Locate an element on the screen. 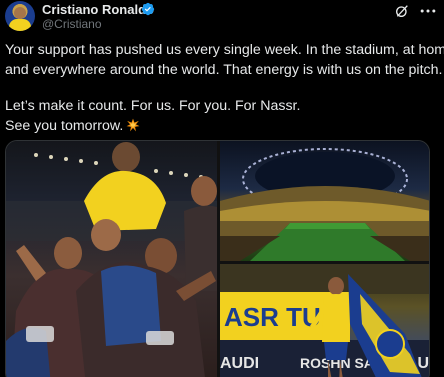  author-name: Cristiano Ronaldo is located at coordinates (98, 9).